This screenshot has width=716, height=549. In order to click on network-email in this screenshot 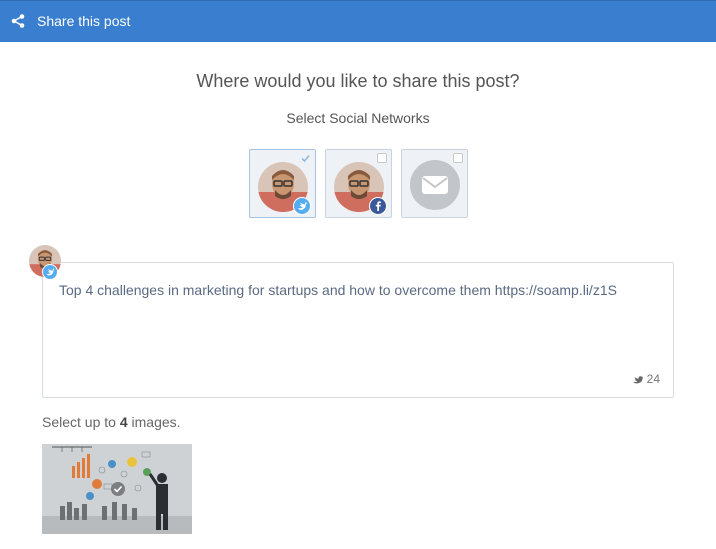, I will do `click(434, 183)`.